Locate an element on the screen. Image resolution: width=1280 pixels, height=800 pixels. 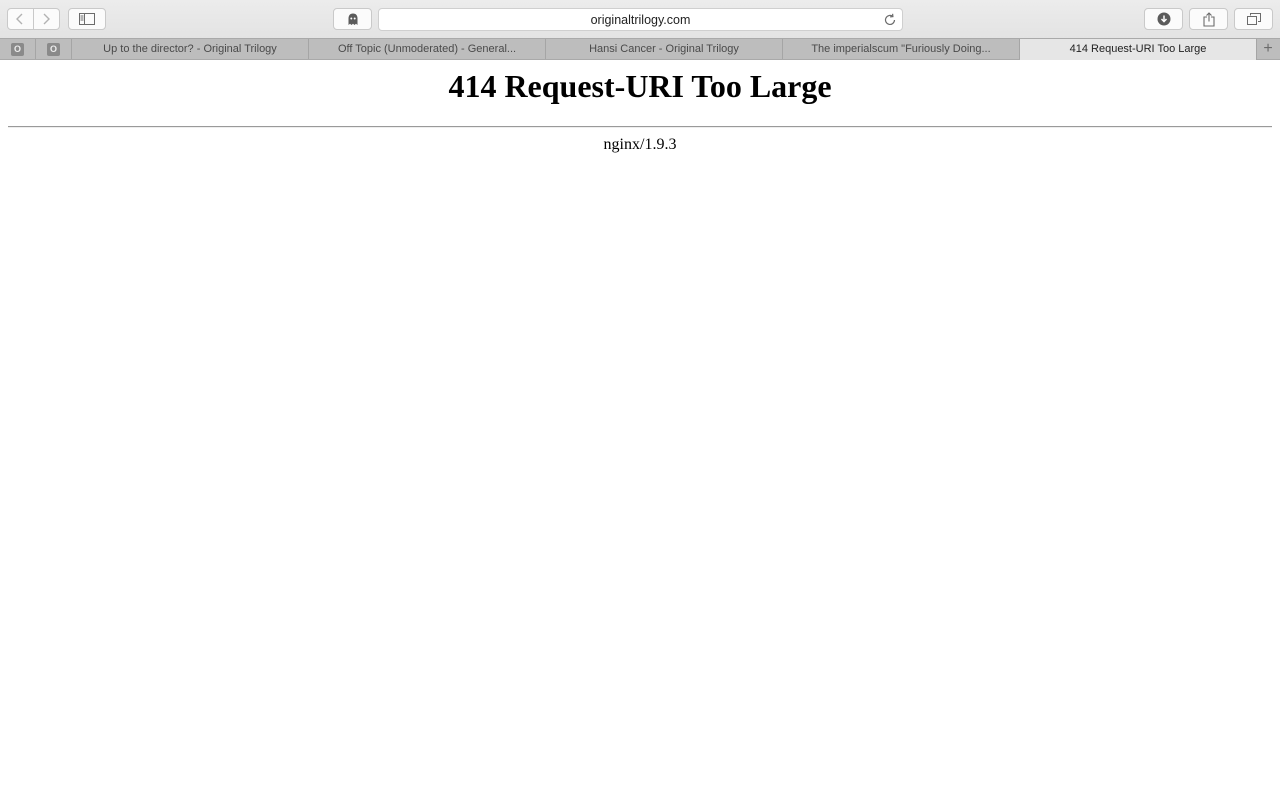
extension-button is located at coordinates (352, 19).